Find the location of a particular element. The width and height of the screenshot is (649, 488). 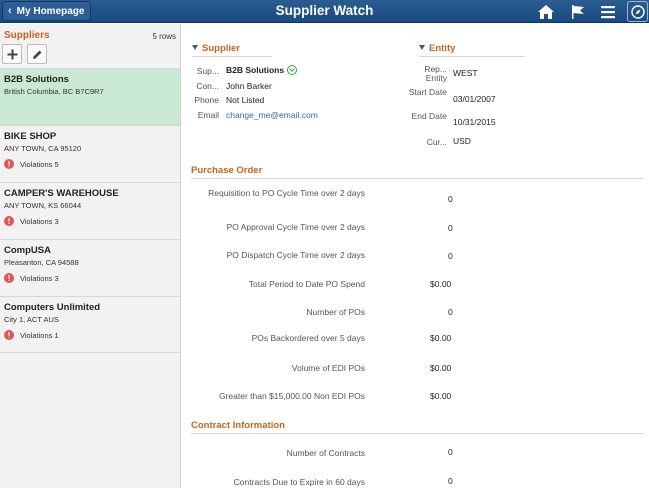

supplier-section-toggle: Supplier is located at coordinates (216, 48).